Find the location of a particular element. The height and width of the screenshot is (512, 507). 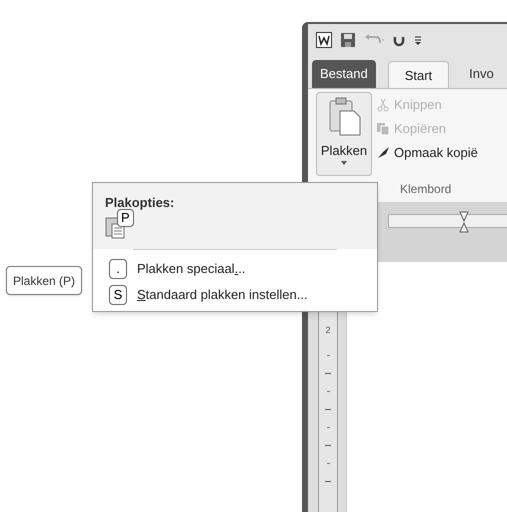

key-tip: S is located at coordinates (118, 295).